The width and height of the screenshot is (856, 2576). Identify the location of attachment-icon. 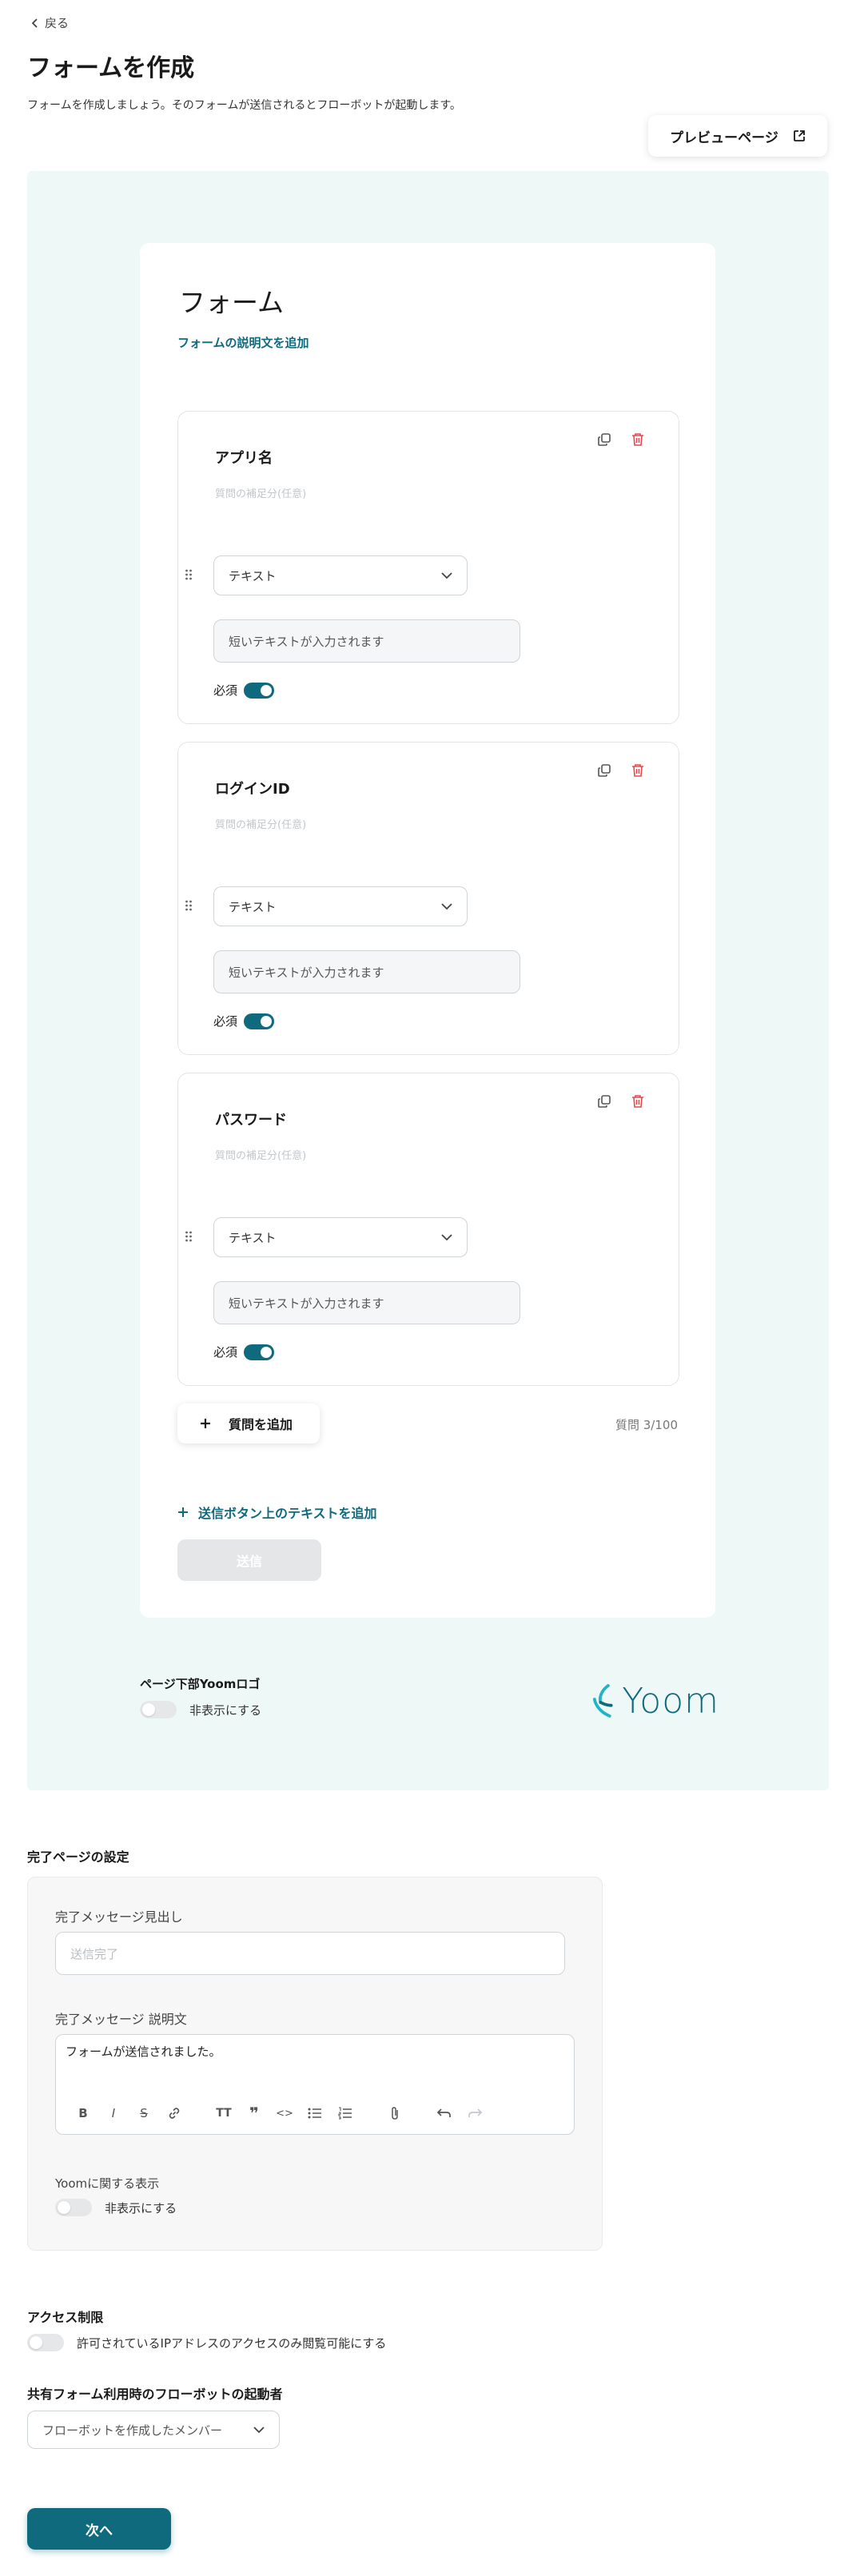
(394, 2113).